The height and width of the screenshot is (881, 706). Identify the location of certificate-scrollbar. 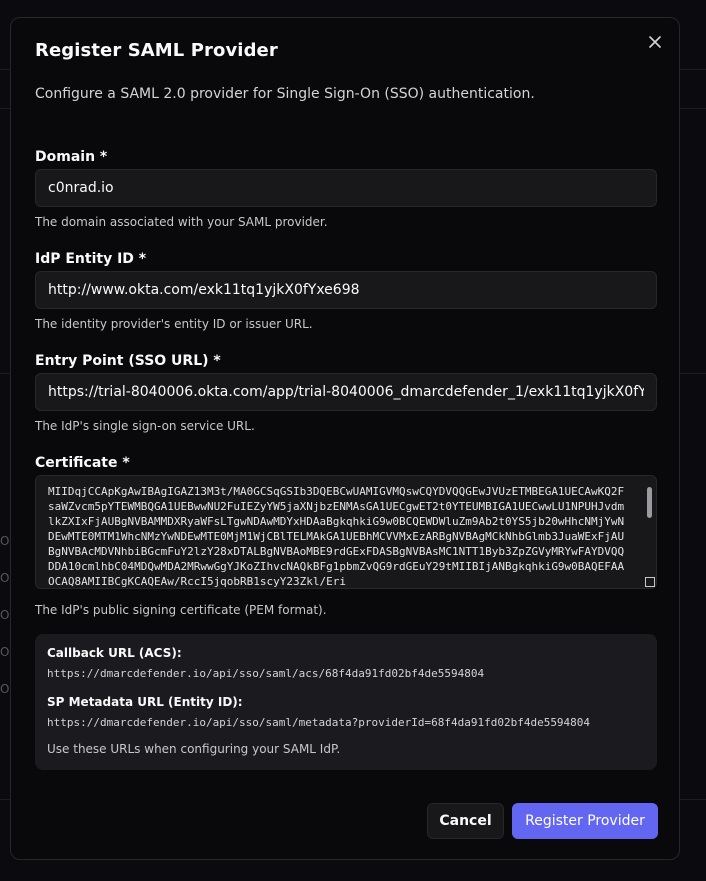
(649, 502).